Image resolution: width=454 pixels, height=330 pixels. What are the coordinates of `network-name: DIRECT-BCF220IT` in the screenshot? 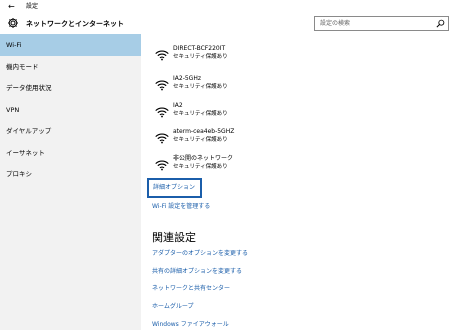 It's located at (199, 48).